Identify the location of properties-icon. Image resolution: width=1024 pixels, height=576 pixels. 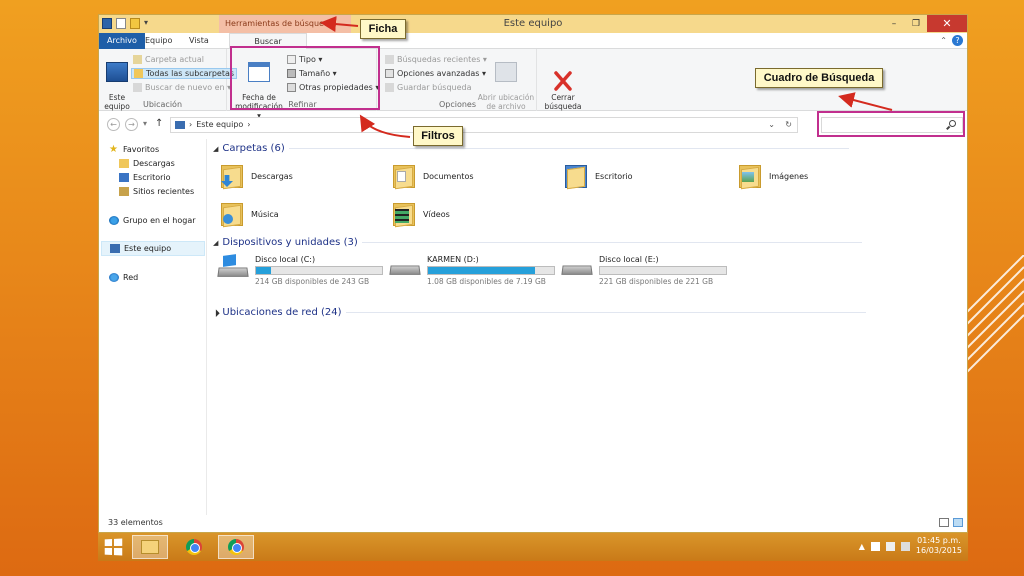
(121, 23).